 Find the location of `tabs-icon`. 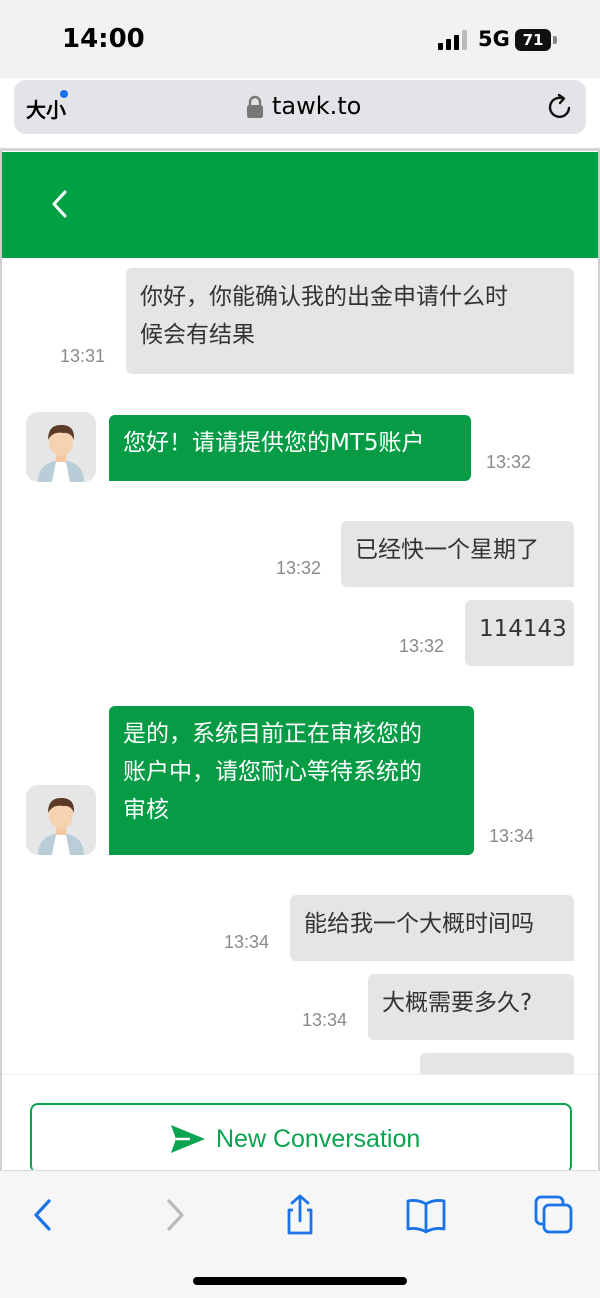

tabs-icon is located at coordinates (554, 1215).